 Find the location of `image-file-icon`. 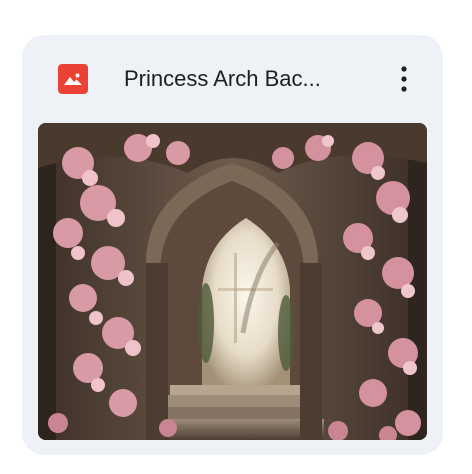

image-file-icon is located at coordinates (73, 79).